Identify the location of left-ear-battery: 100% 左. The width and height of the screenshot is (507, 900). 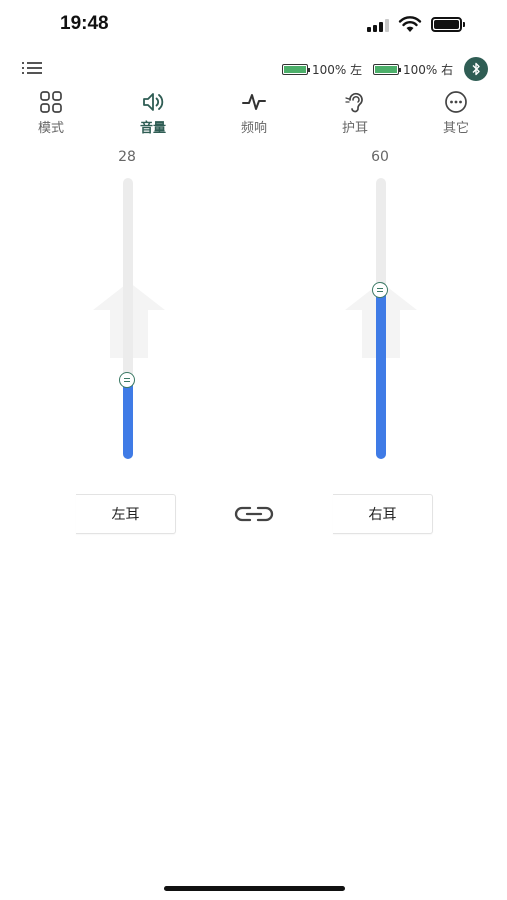
(322, 69).